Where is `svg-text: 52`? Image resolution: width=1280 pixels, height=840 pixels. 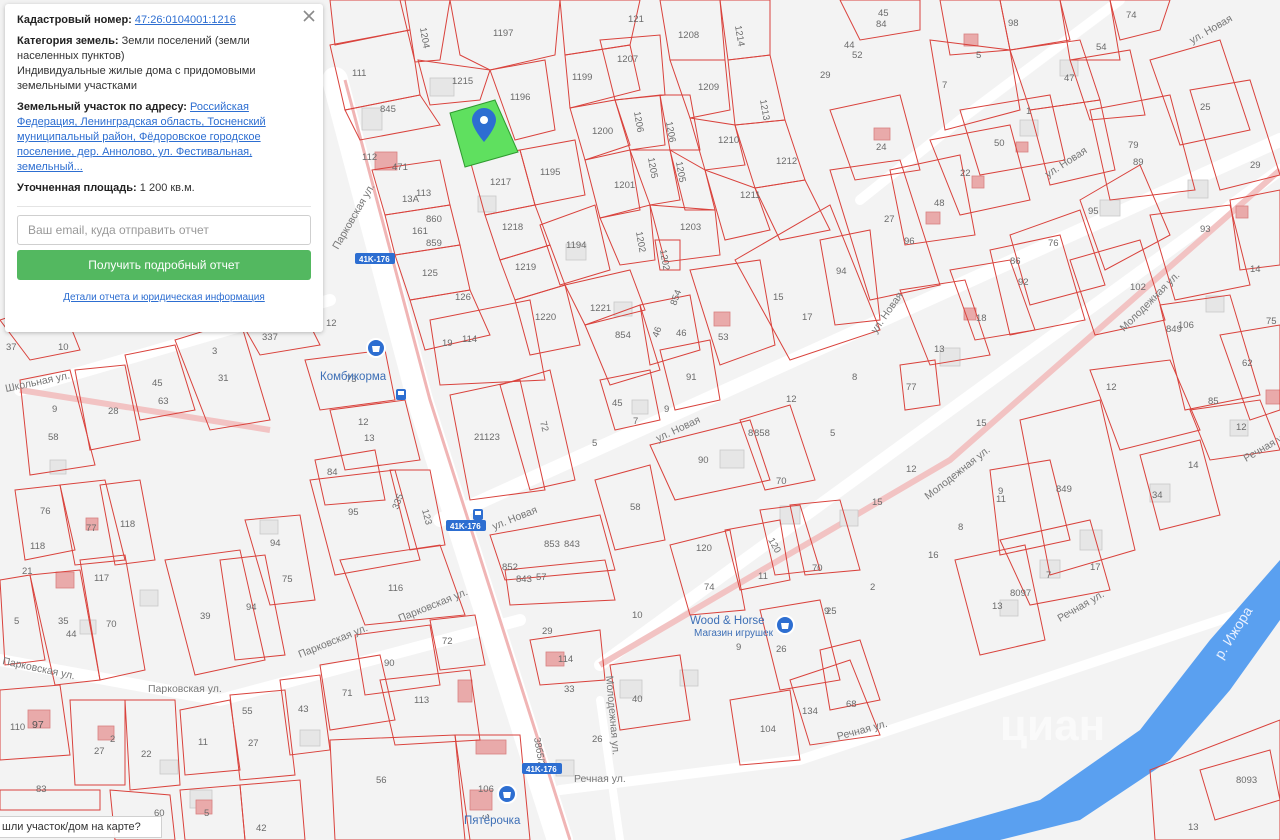 svg-text: 52 is located at coordinates (857, 55).